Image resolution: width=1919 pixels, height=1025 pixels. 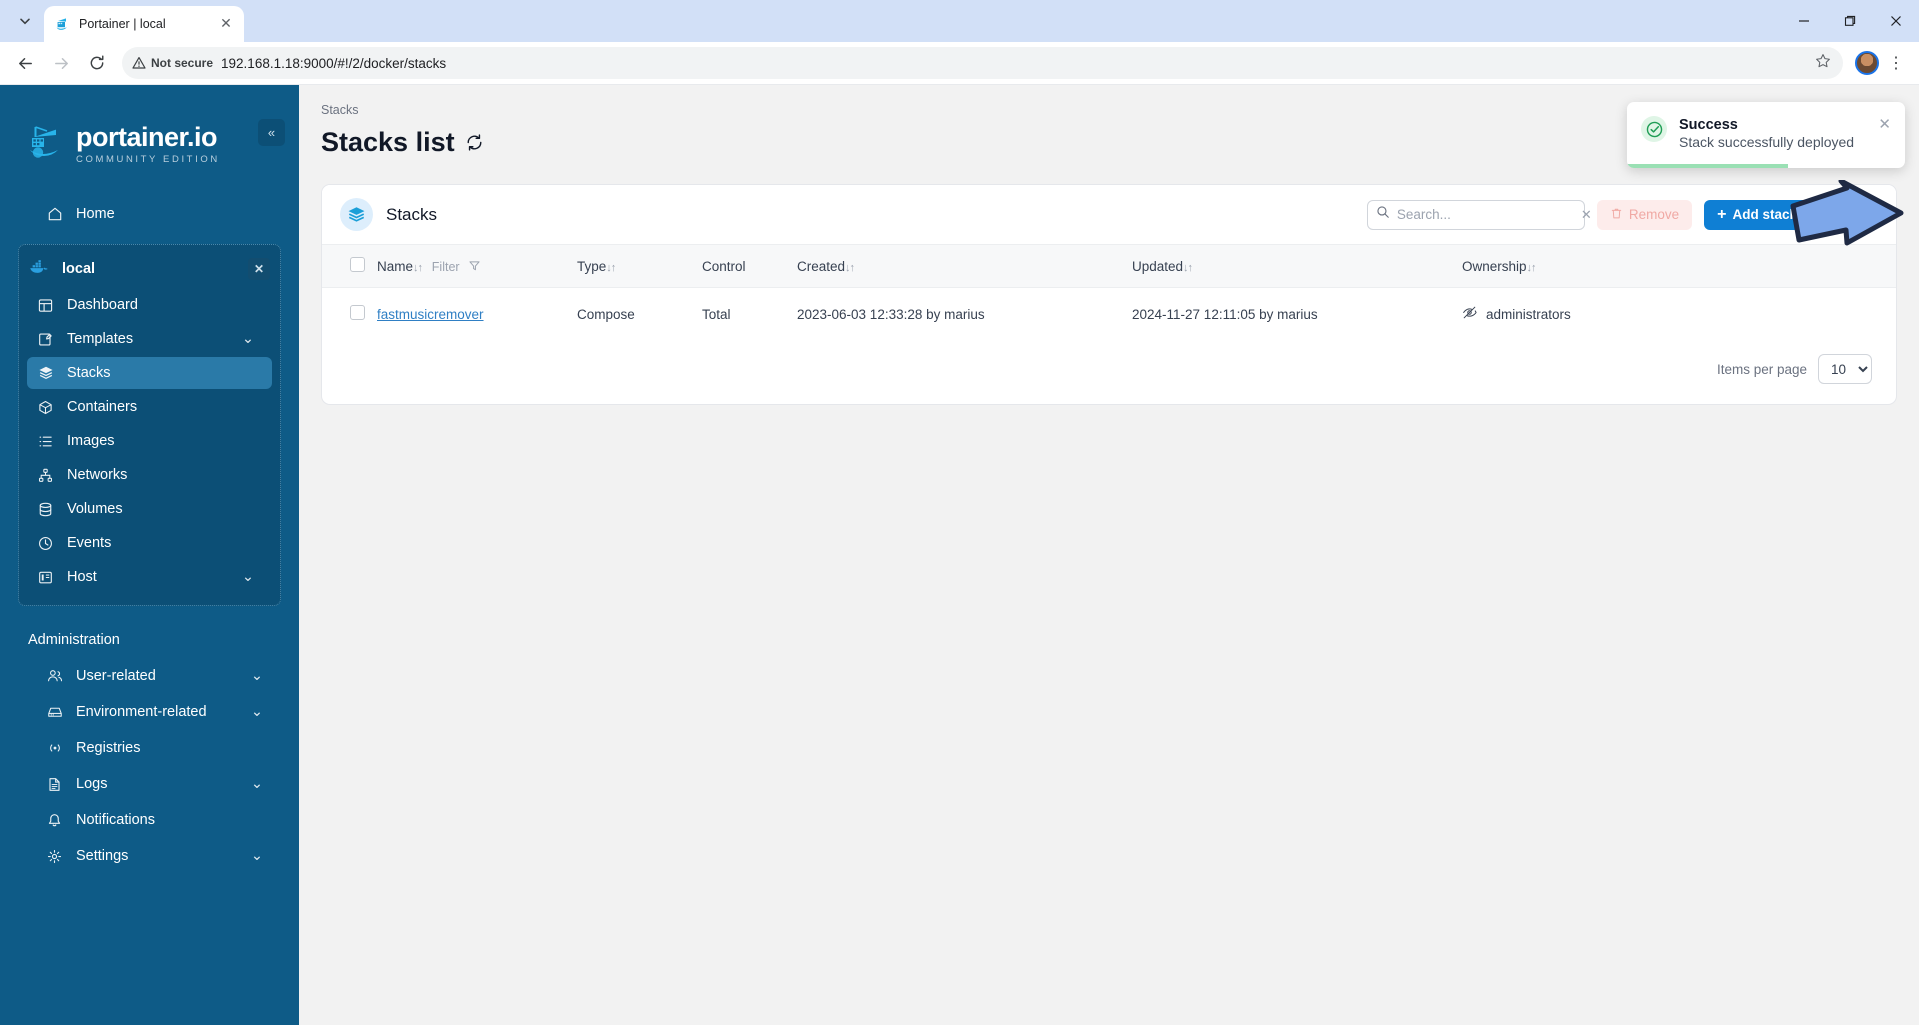 What do you see at coordinates (1485, 214) in the screenshot?
I see `search-input` at bounding box center [1485, 214].